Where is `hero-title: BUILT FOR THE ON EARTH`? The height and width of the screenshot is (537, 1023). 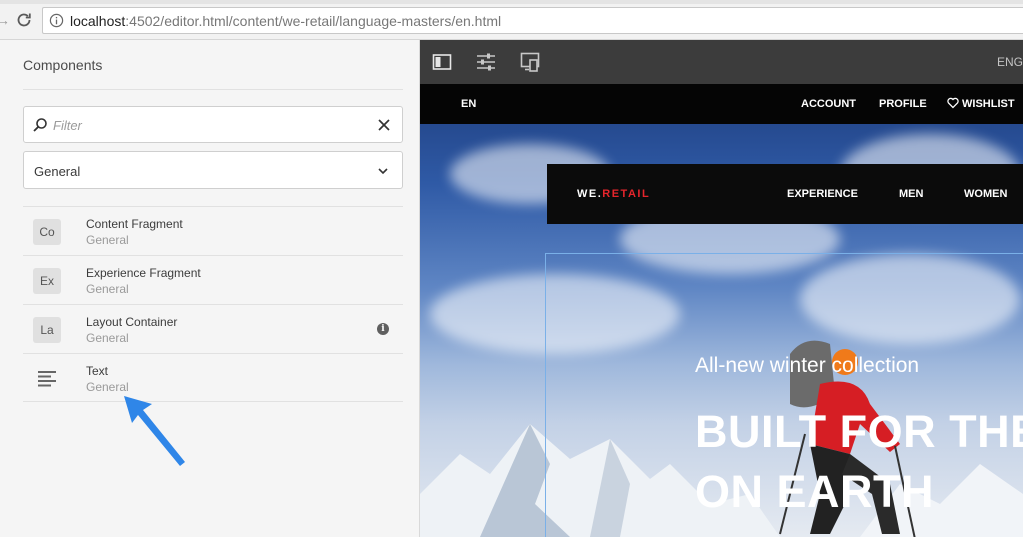
hero-title: BUILT FOR THE ON EARTH is located at coordinates (859, 462).